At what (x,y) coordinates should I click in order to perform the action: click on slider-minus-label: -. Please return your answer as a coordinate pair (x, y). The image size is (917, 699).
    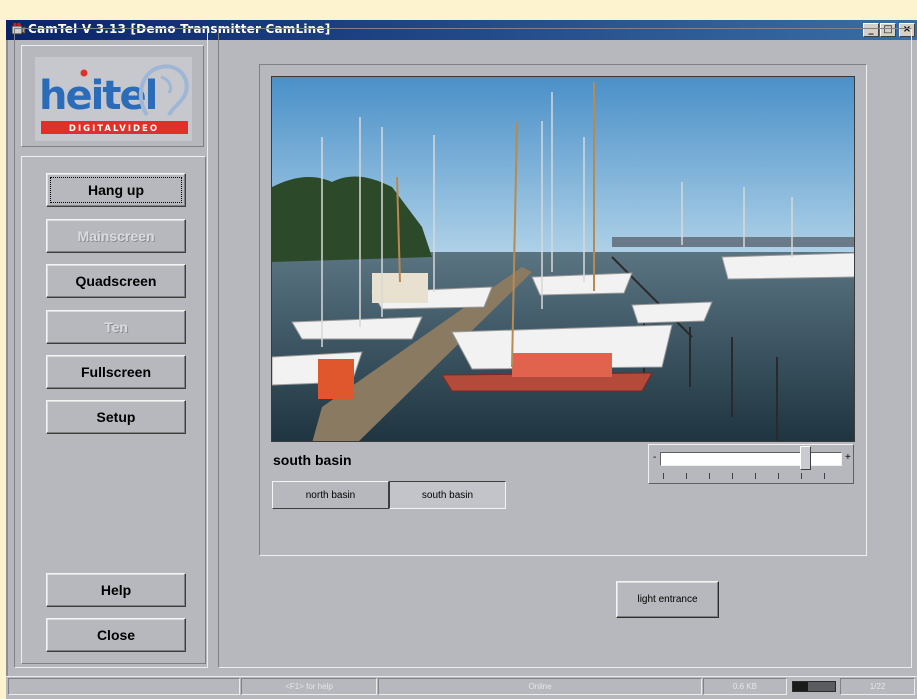
    Looking at the image, I should click on (655, 457).